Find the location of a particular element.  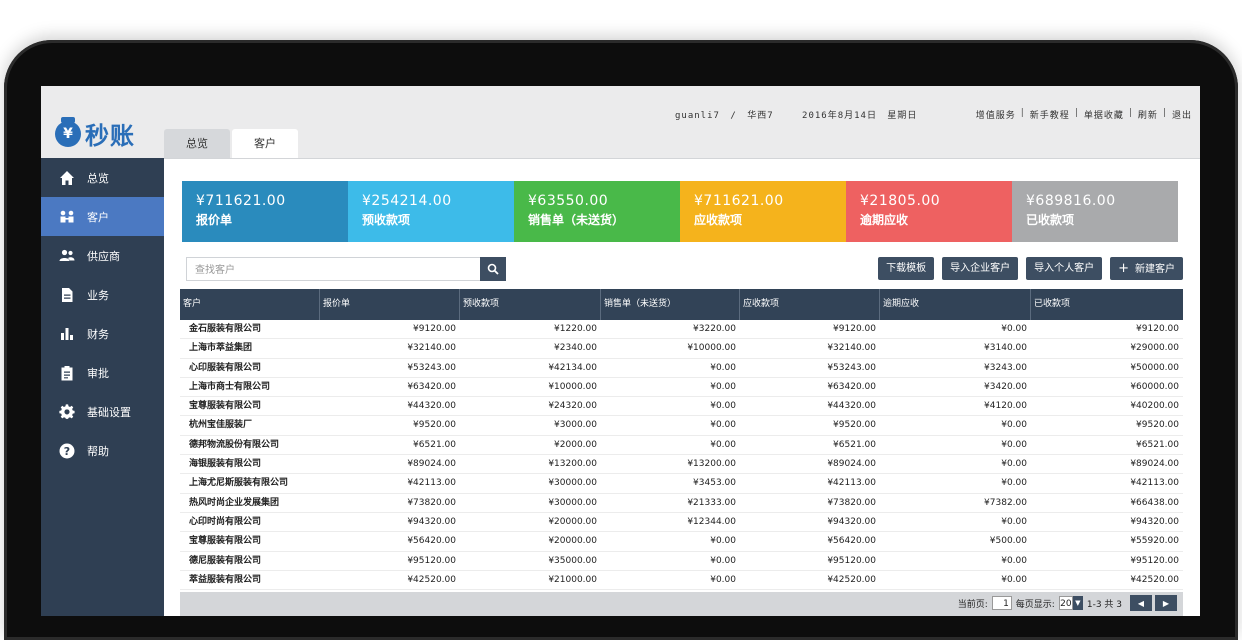

customer-name-cell: 上海市萃益集团 is located at coordinates (250, 348).